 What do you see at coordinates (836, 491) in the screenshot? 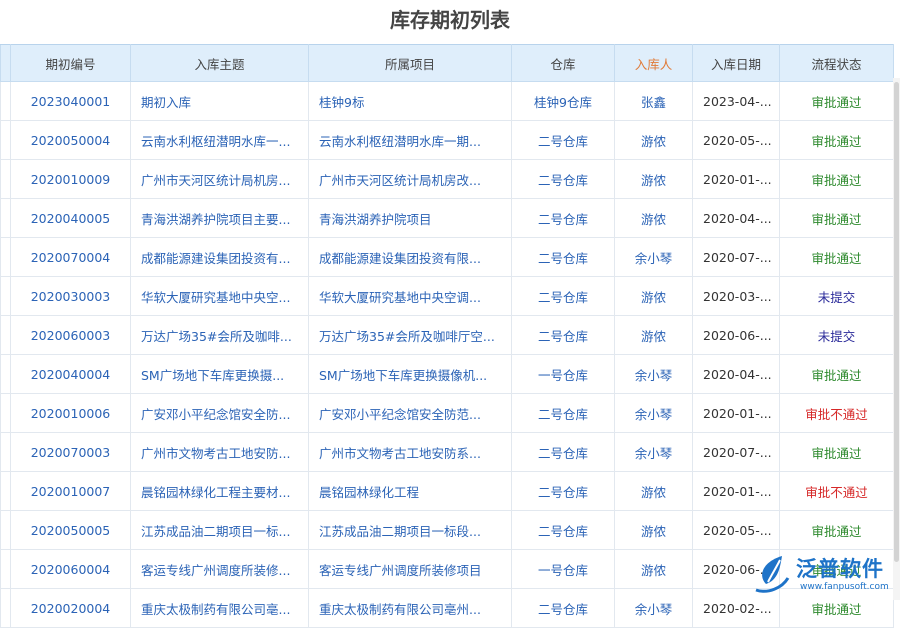
I see `cell-status: 审批不通过` at bounding box center [836, 491].